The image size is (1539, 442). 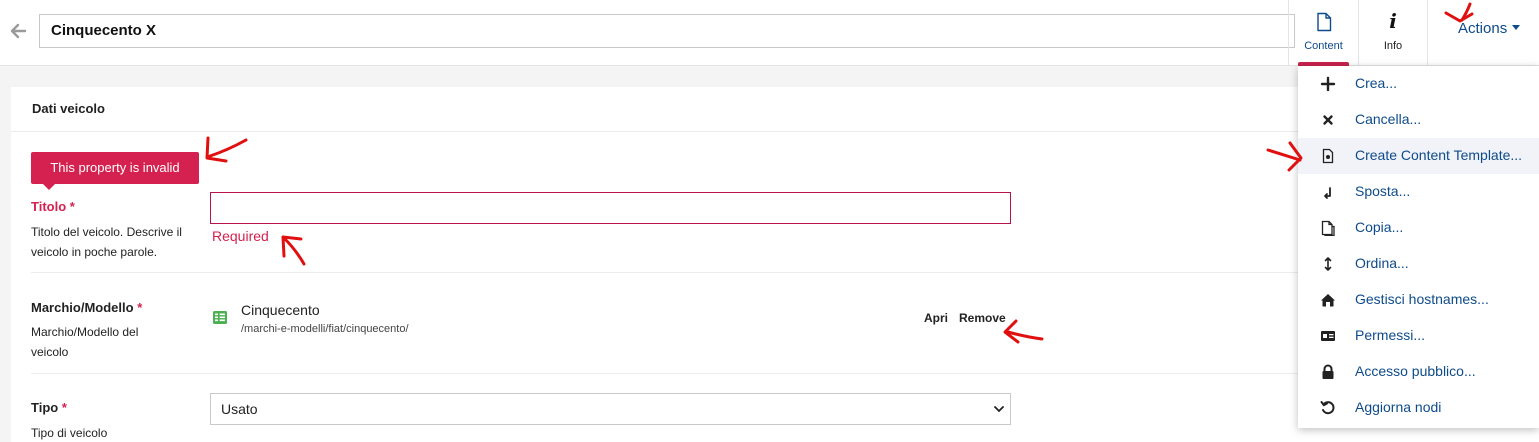 What do you see at coordinates (220, 317) in the screenshot?
I see `node-reference-icon` at bounding box center [220, 317].